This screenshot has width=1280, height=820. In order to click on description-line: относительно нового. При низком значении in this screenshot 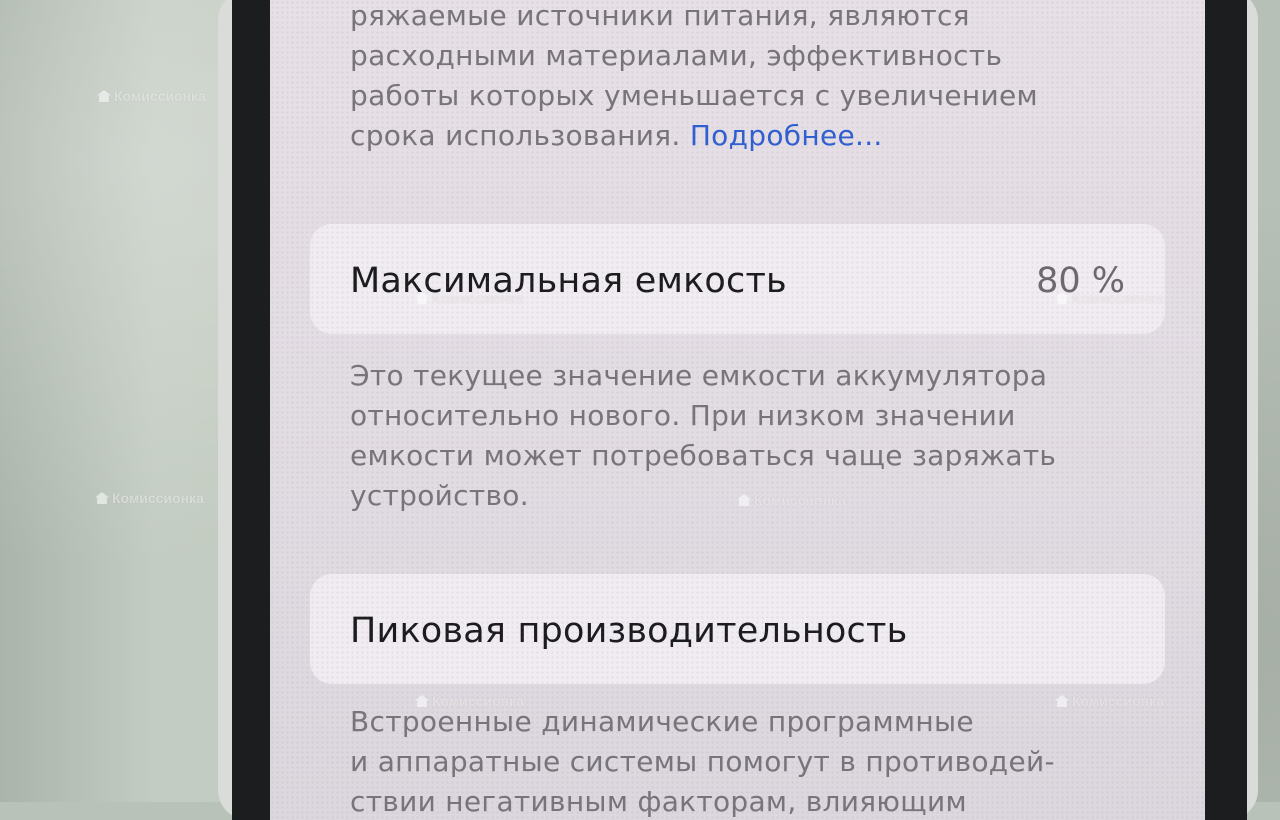, I will do `click(683, 415)`.